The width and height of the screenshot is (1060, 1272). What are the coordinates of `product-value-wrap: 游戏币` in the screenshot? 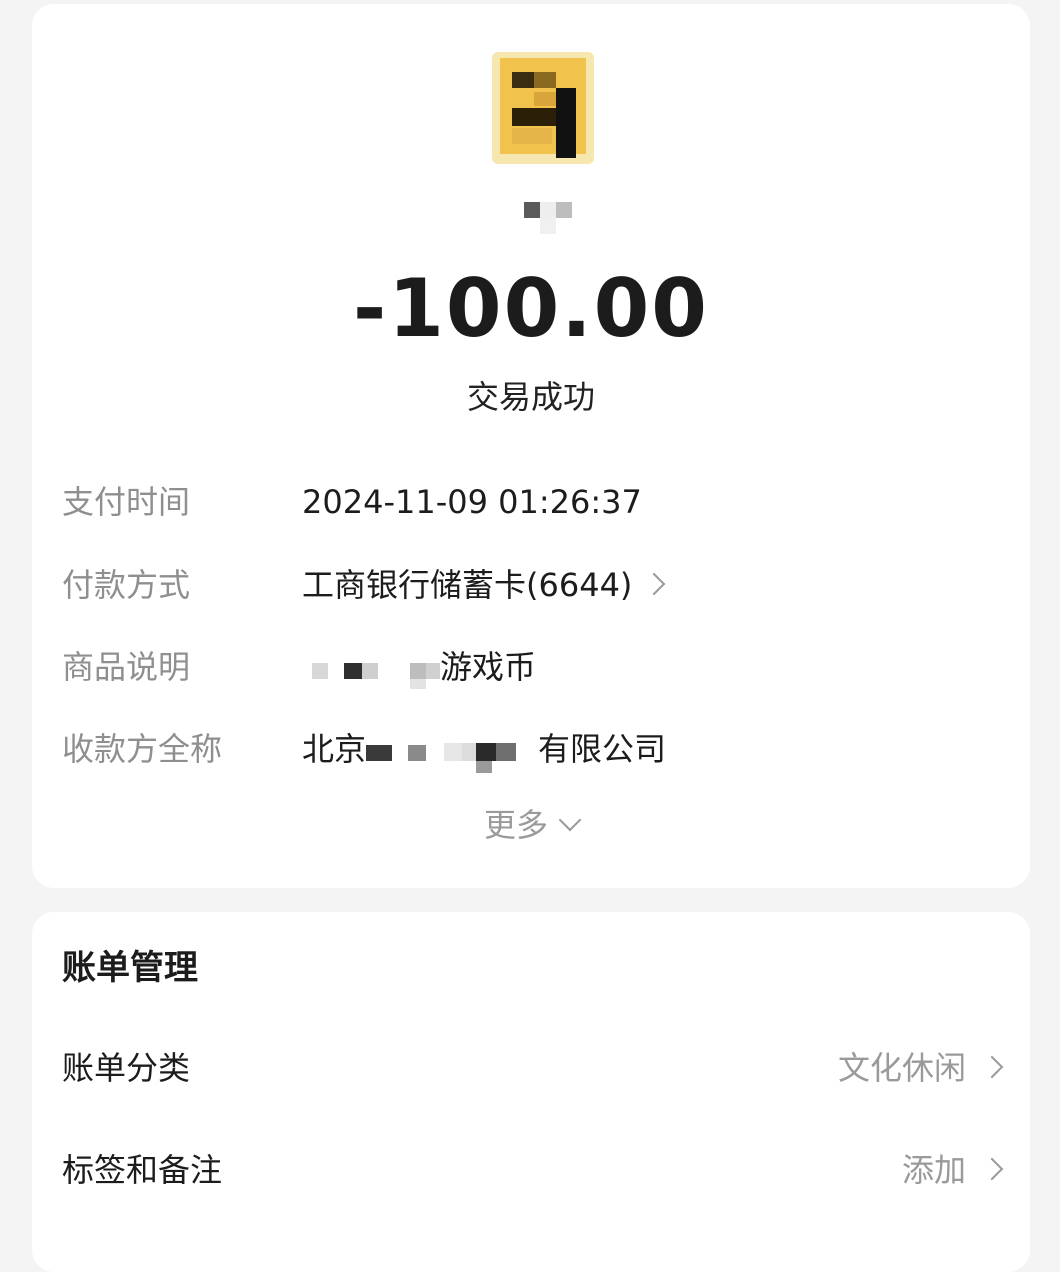 It's located at (419, 667).